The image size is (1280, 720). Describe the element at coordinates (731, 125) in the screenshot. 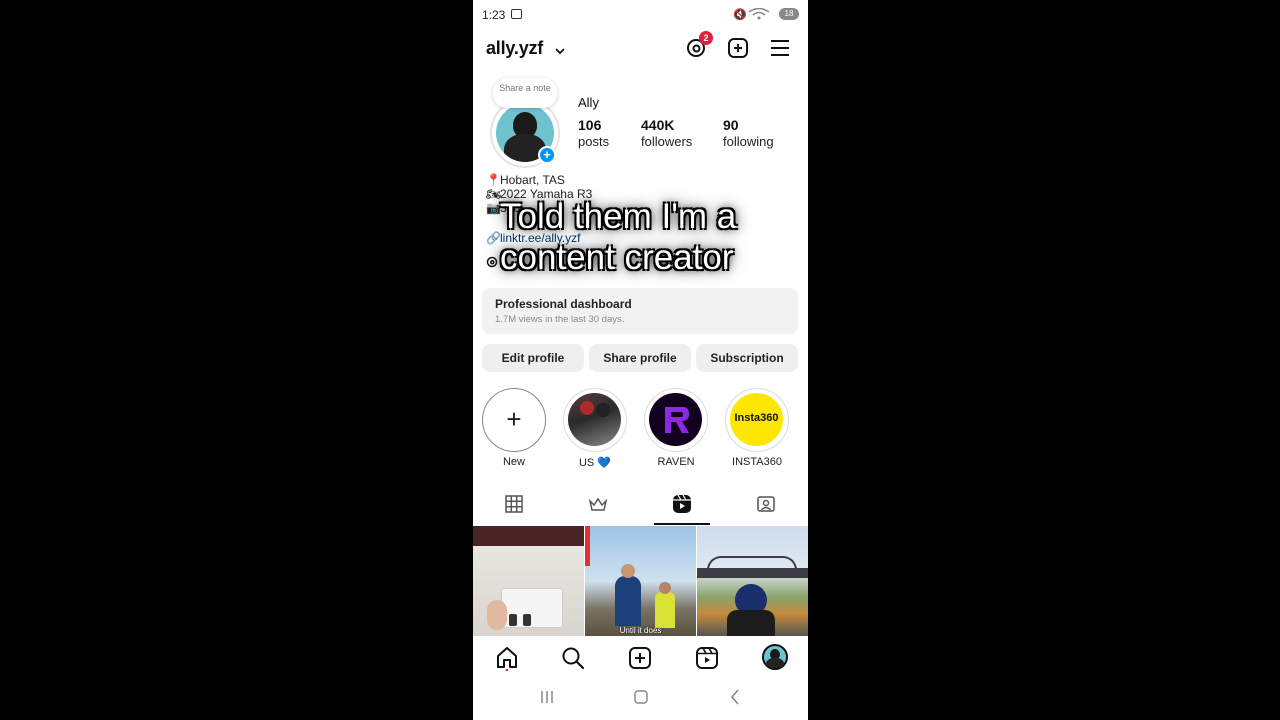

I see `stat-following-count: 90` at that location.